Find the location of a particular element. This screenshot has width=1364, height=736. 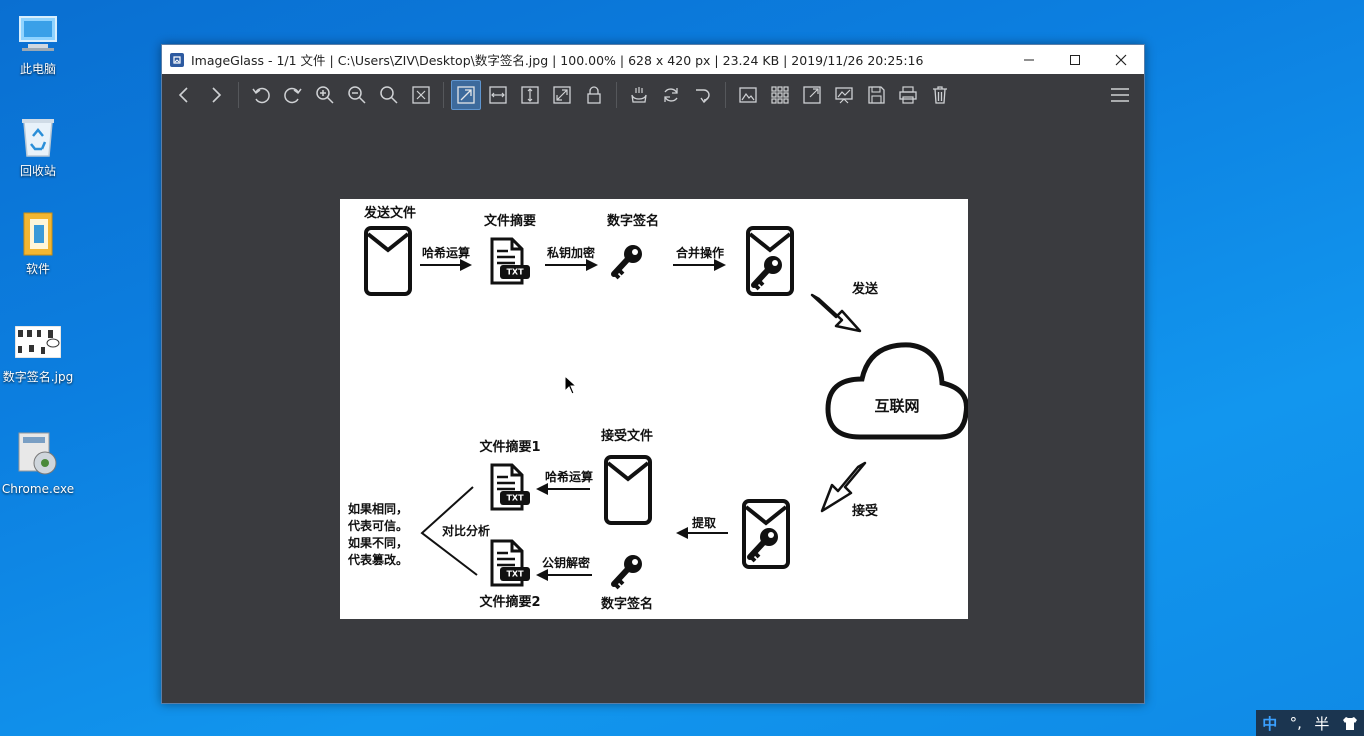

close-button is located at coordinates (1121, 59).